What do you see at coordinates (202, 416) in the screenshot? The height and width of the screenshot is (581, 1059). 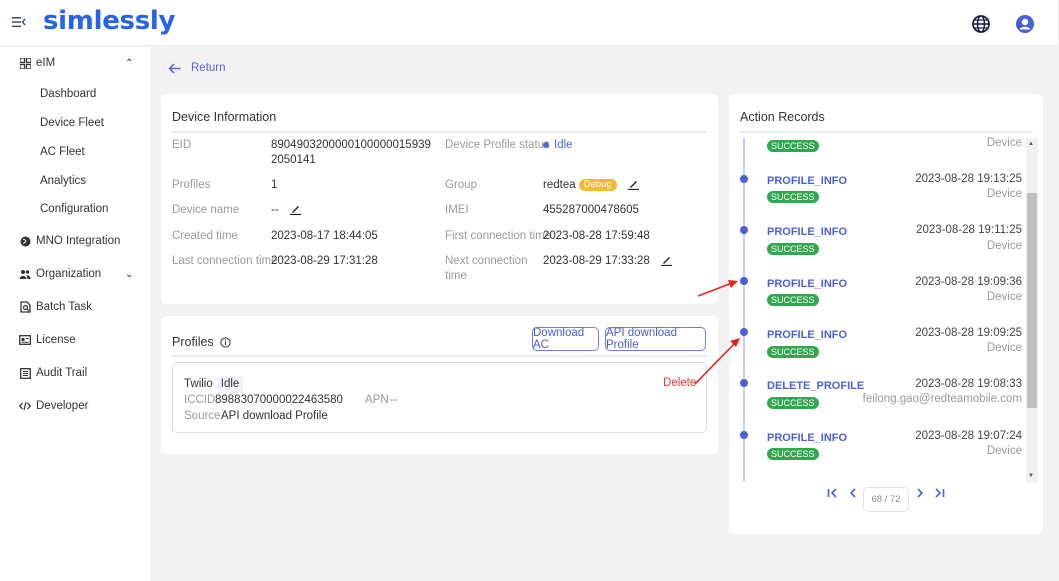 I see `source-label: Source` at bounding box center [202, 416].